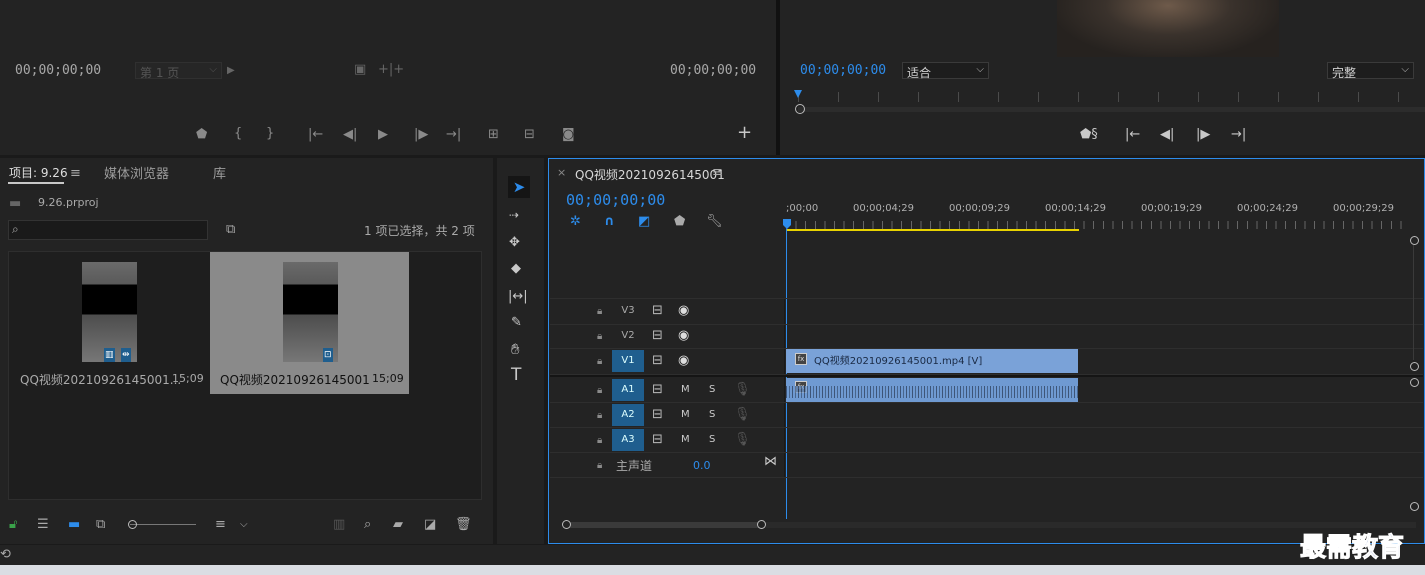 This screenshot has width=1425, height=575. What do you see at coordinates (615, 200) in the screenshot?
I see `timeline-timecode: 00;00;00;00` at bounding box center [615, 200].